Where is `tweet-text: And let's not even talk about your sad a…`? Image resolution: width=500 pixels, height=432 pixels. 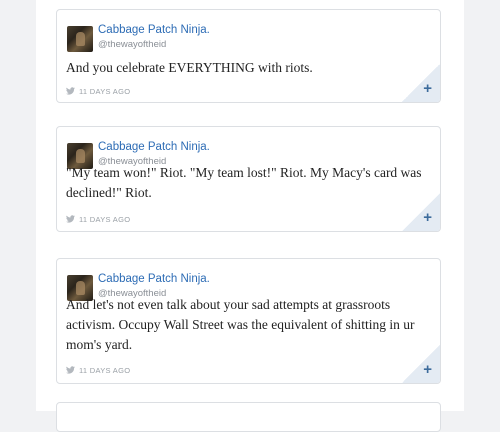
tweet-text: And let's not even talk about your sad a… is located at coordinates (240, 324).